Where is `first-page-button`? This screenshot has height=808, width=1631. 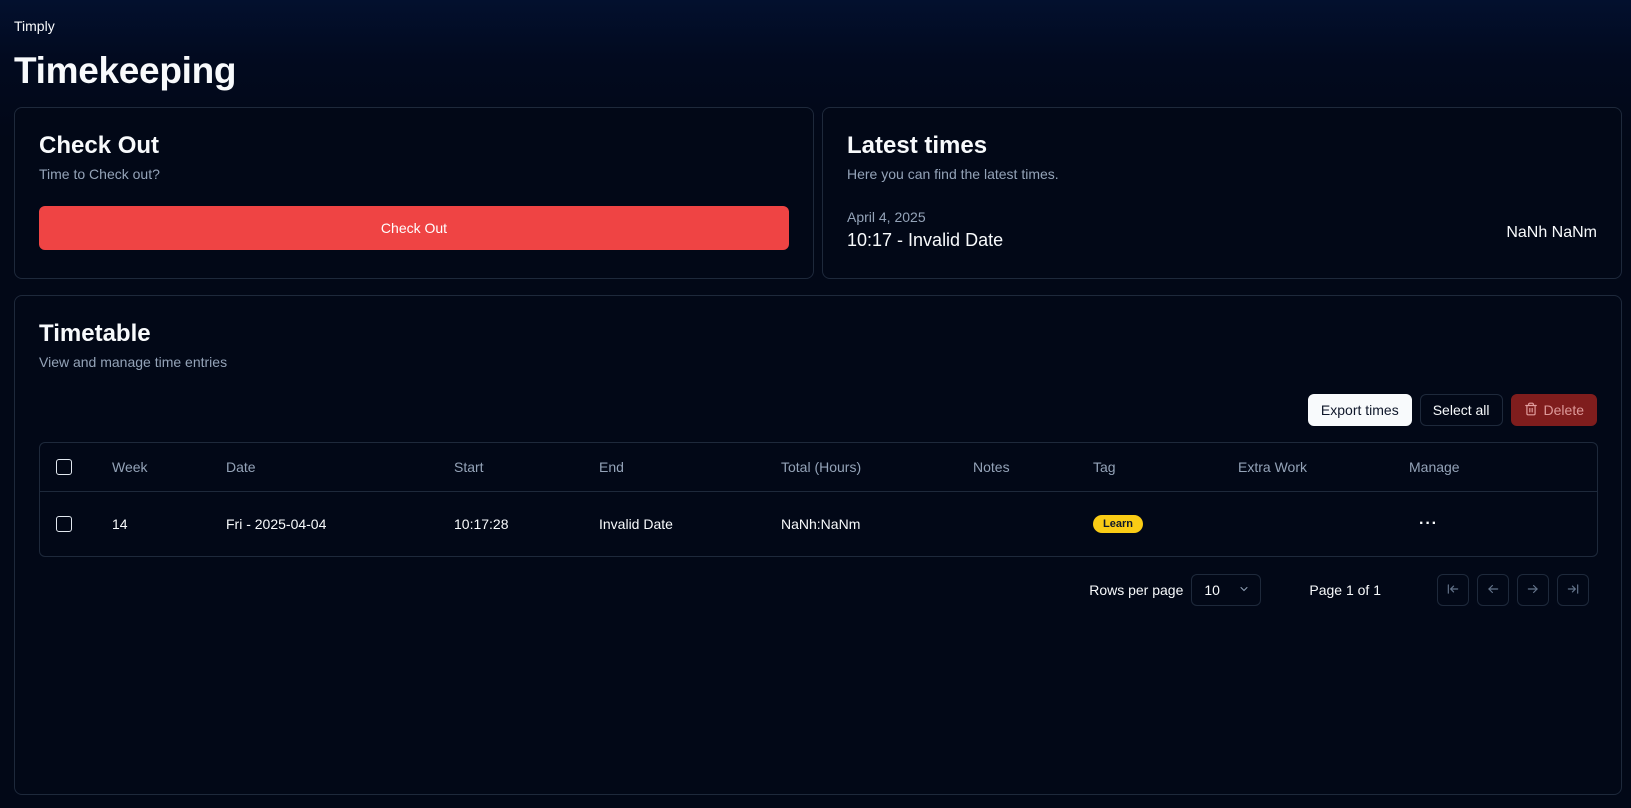 first-page-button is located at coordinates (1453, 590).